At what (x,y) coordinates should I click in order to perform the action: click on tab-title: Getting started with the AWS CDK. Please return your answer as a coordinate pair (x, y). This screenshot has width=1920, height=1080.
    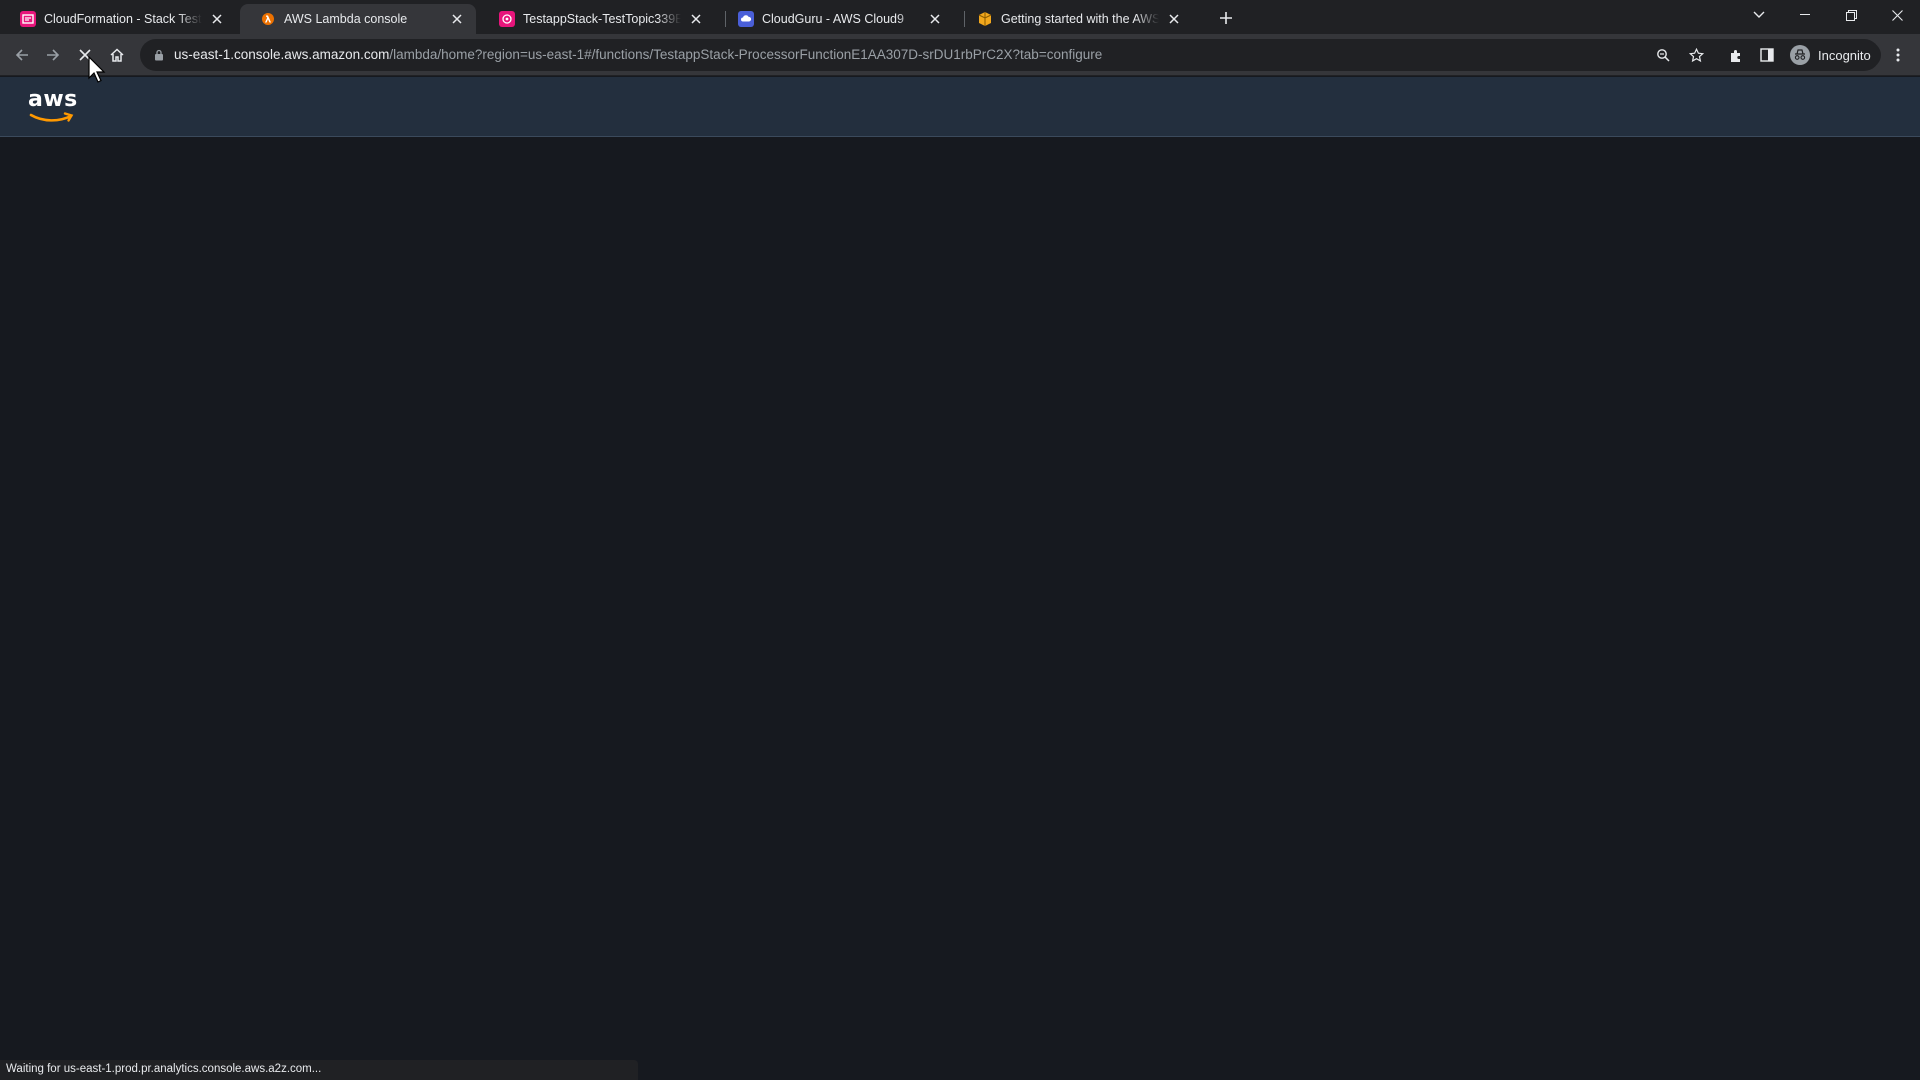
    Looking at the image, I should click on (1080, 19).